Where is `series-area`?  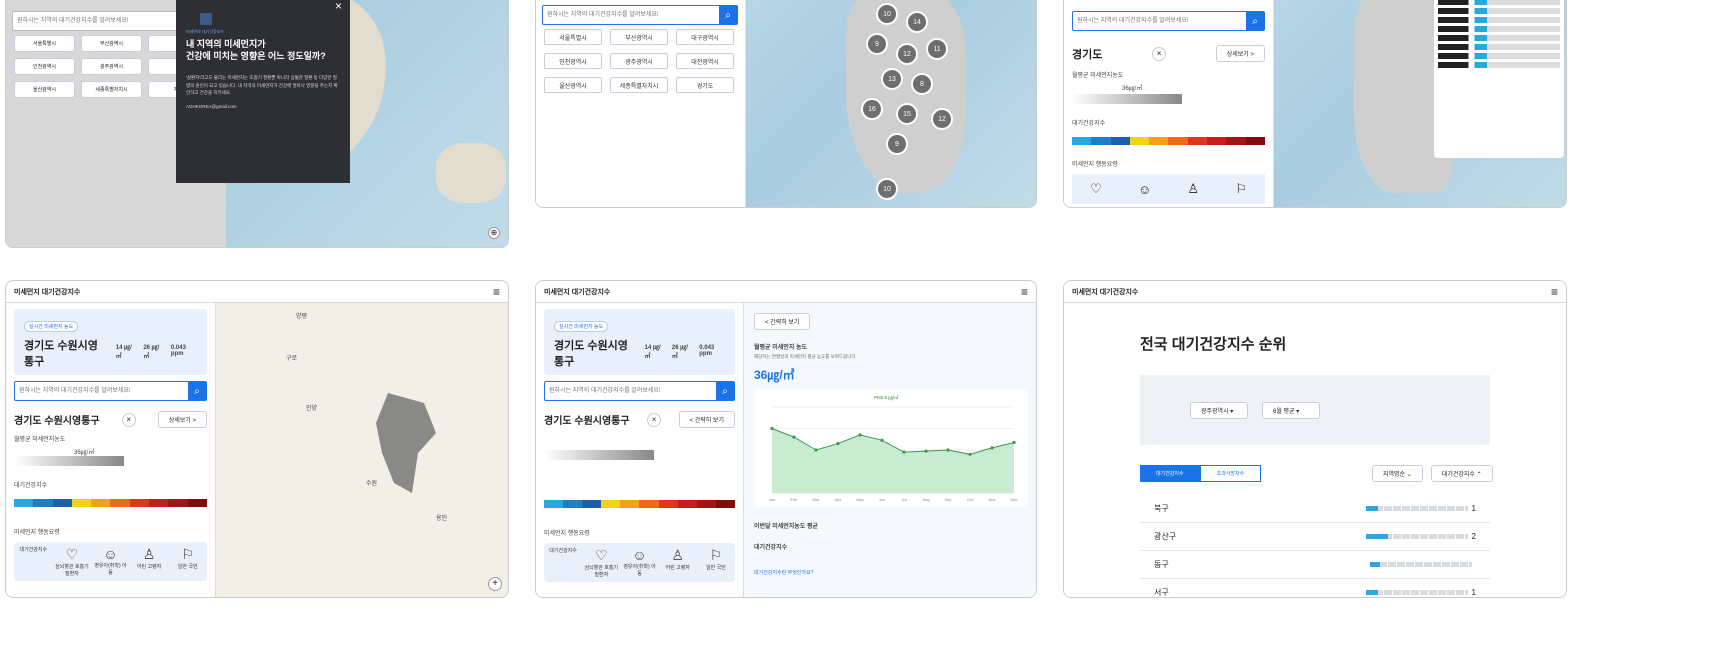 series-area is located at coordinates (893, 460).